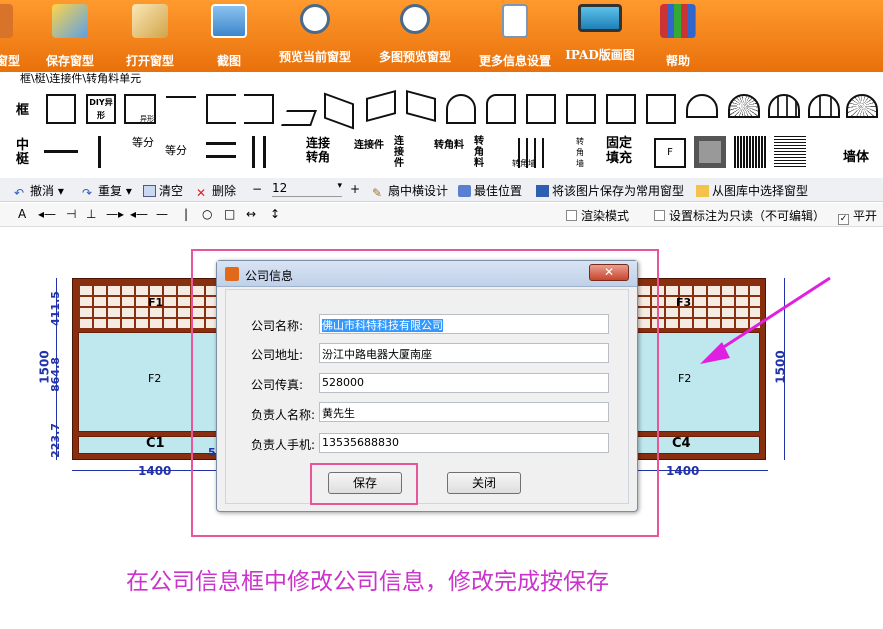 This screenshot has height=629, width=883. Describe the element at coordinates (99, 152) in the screenshot. I see `vertical-mullion` at that location.